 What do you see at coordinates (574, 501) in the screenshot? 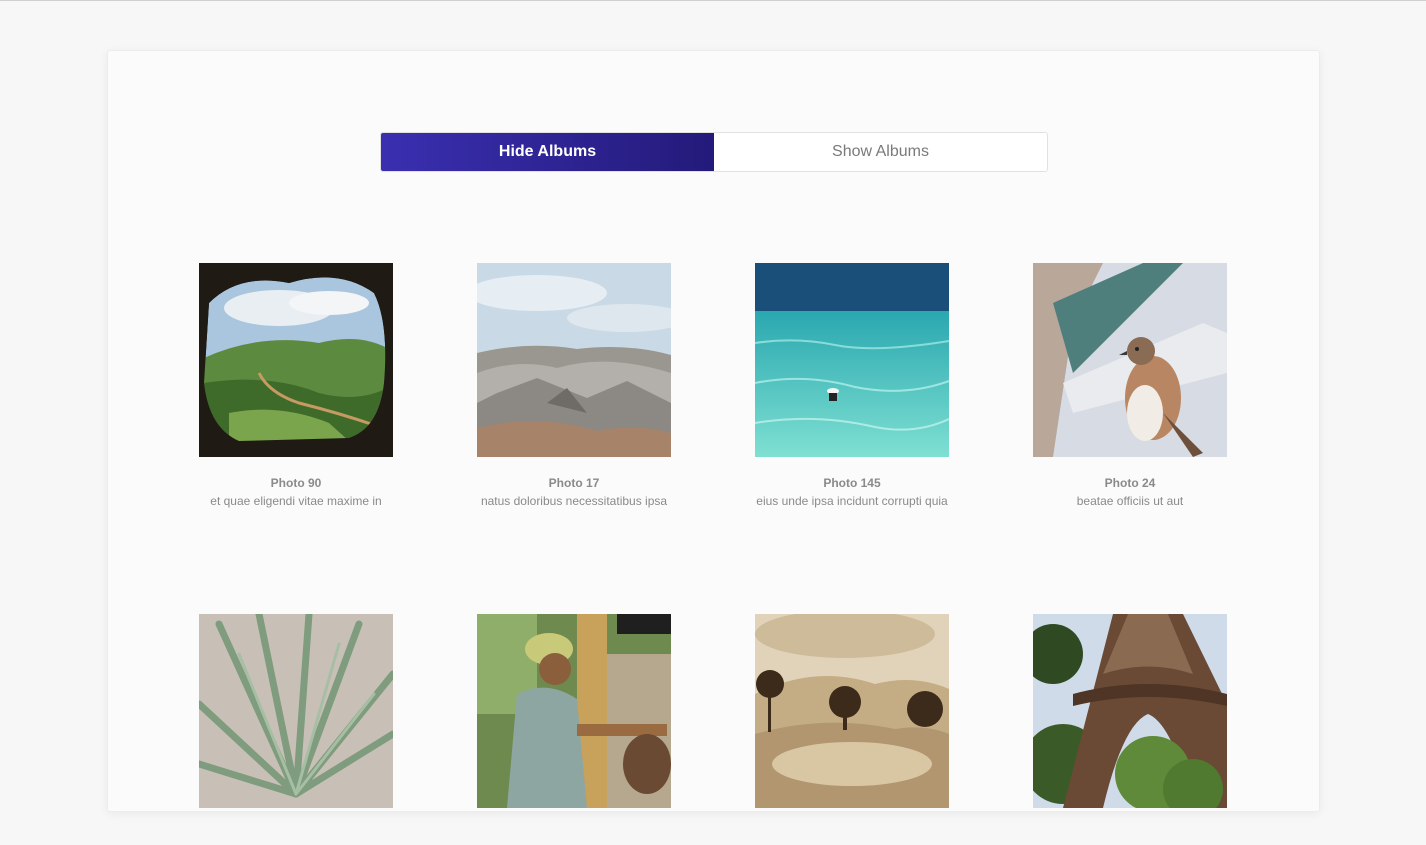
I see `photo-description: natus doloribus necessitatibus ipsa` at bounding box center [574, 501].